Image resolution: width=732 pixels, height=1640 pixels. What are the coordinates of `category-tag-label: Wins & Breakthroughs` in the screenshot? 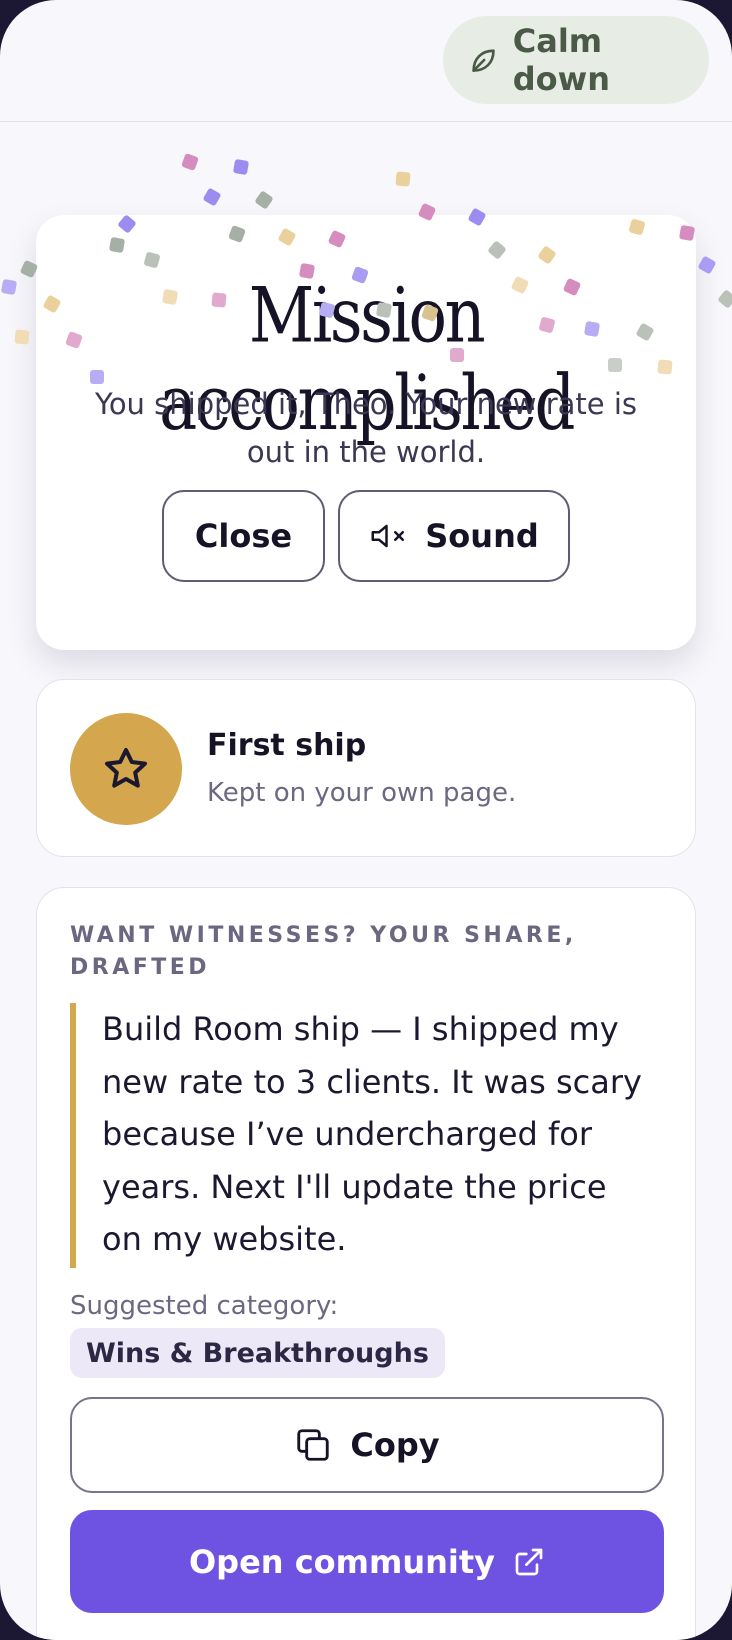 It's located at (257, 1353).